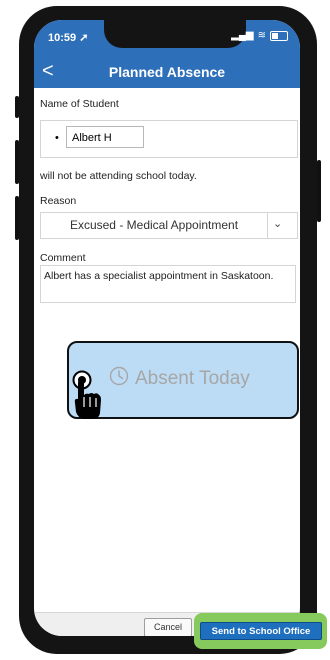  I want to click on pointing-hand-icon, so click(86, 394).